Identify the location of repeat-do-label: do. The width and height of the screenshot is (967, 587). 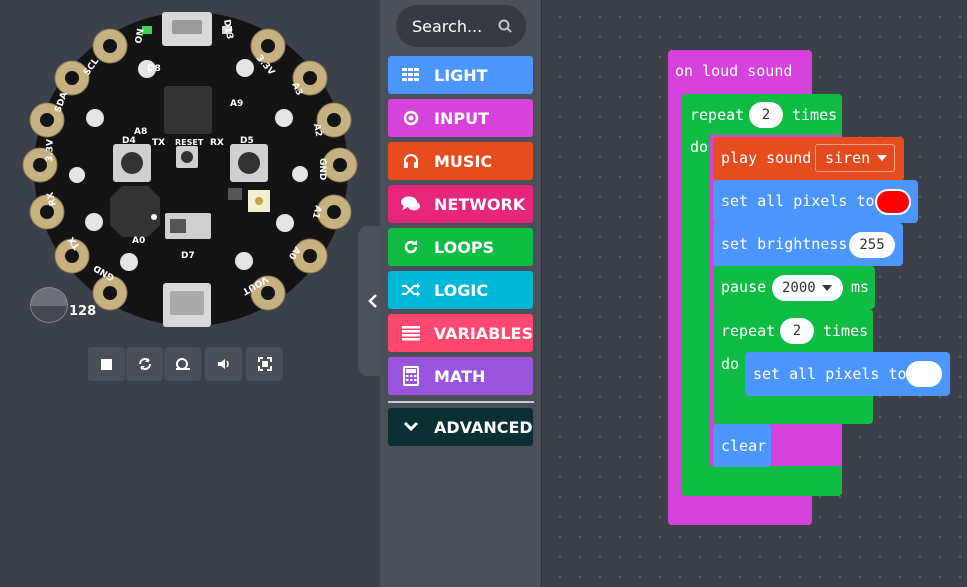
(699, 147).